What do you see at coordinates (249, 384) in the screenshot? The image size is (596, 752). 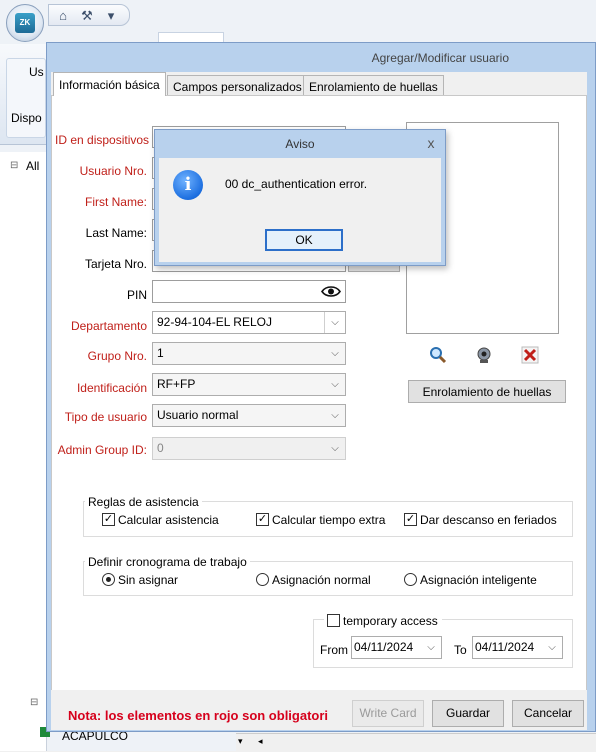 I see `identification-select: RF+FP ⌵` at bounding box center [249, 384].